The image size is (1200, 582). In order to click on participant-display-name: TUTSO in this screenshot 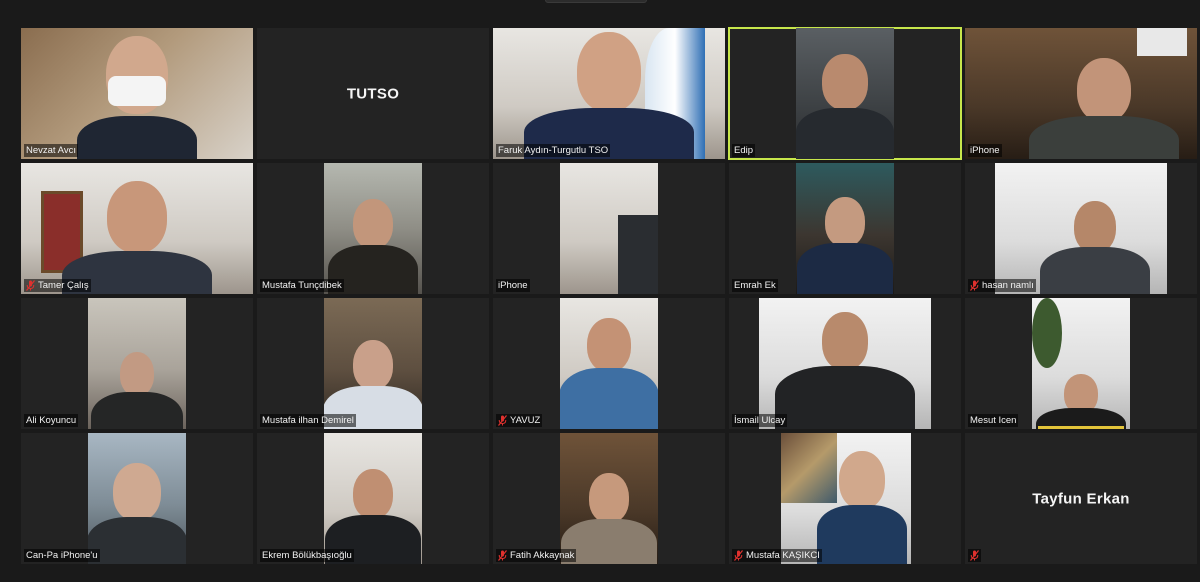, I will do `click(373, 93)`.